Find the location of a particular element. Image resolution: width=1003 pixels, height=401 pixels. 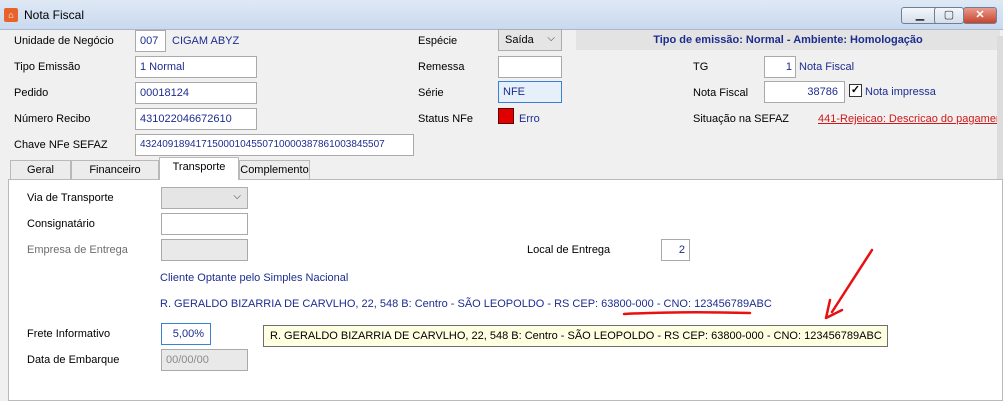

remessa-field is located at coordinates (530, 67).